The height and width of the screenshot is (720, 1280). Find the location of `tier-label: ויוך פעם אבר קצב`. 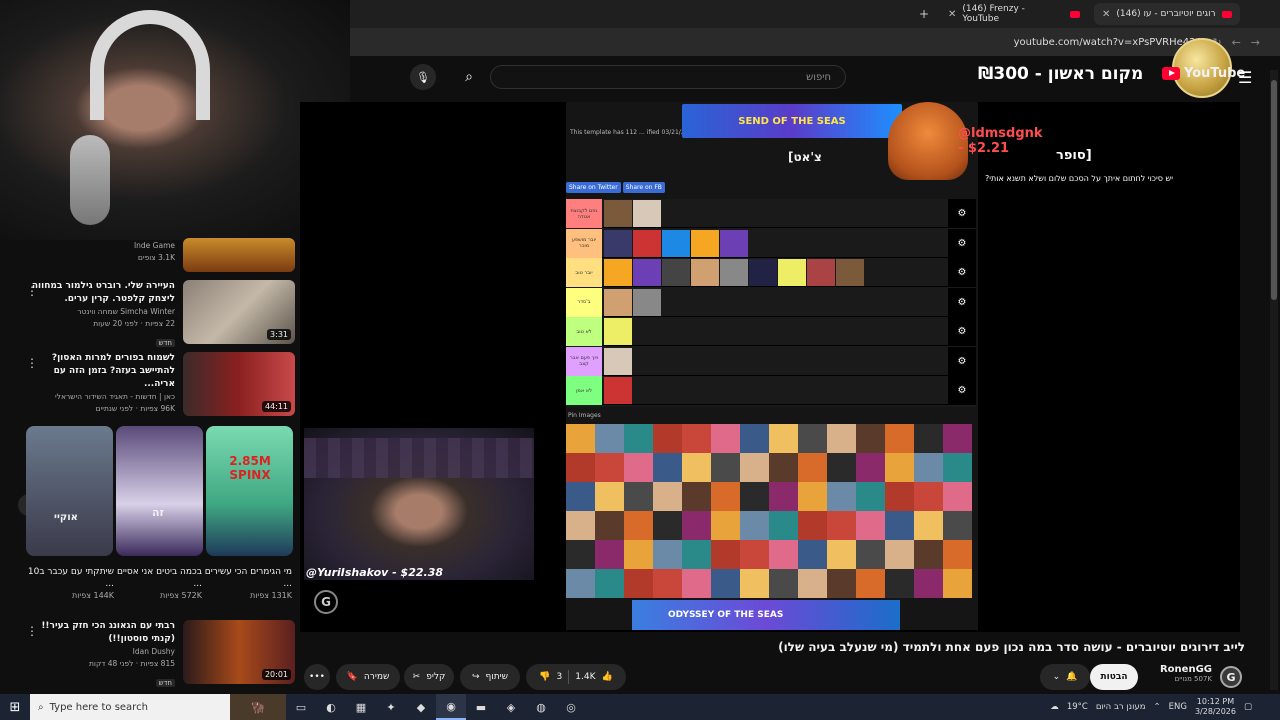

tier-label: ויוך פעם אבר קצב is located at coordinates (584, 361).